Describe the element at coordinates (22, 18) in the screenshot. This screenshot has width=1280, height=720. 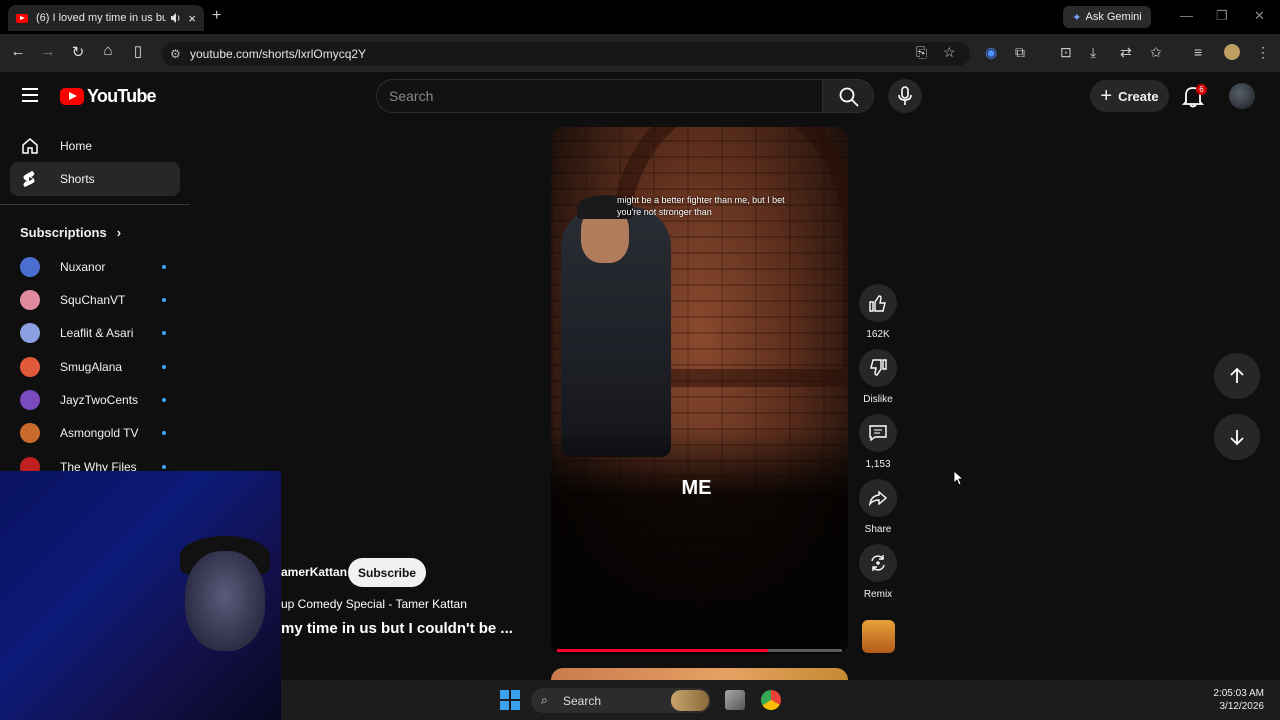
I see `youtube-favicon-icon` at that location.